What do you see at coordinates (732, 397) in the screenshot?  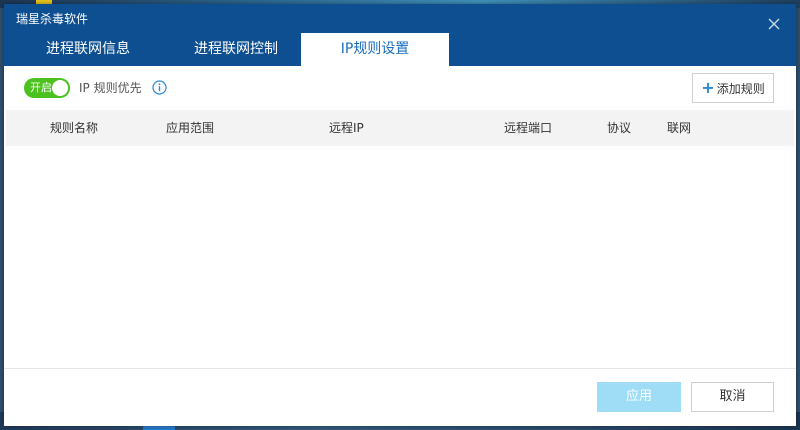 I see `cancel-button: 取消` at bounding box center [732, 397].